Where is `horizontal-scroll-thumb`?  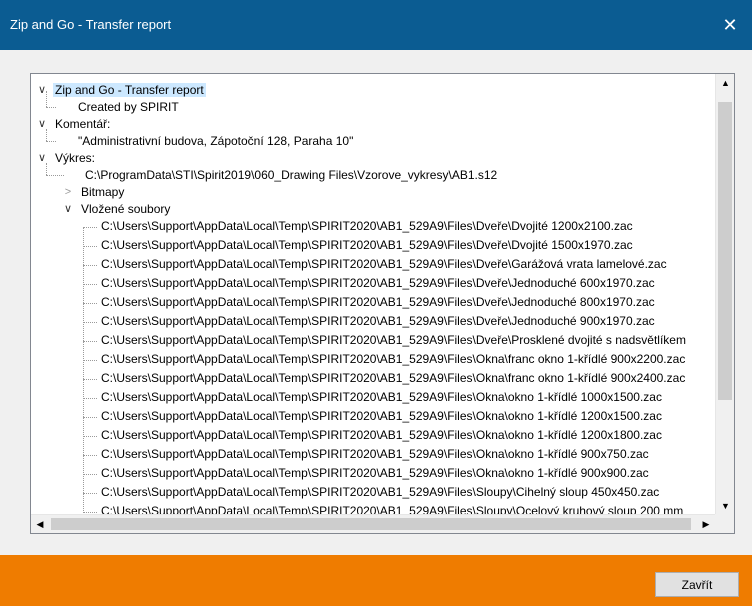
horizontal-scroll-thumb is located at coordinates (371, 524).